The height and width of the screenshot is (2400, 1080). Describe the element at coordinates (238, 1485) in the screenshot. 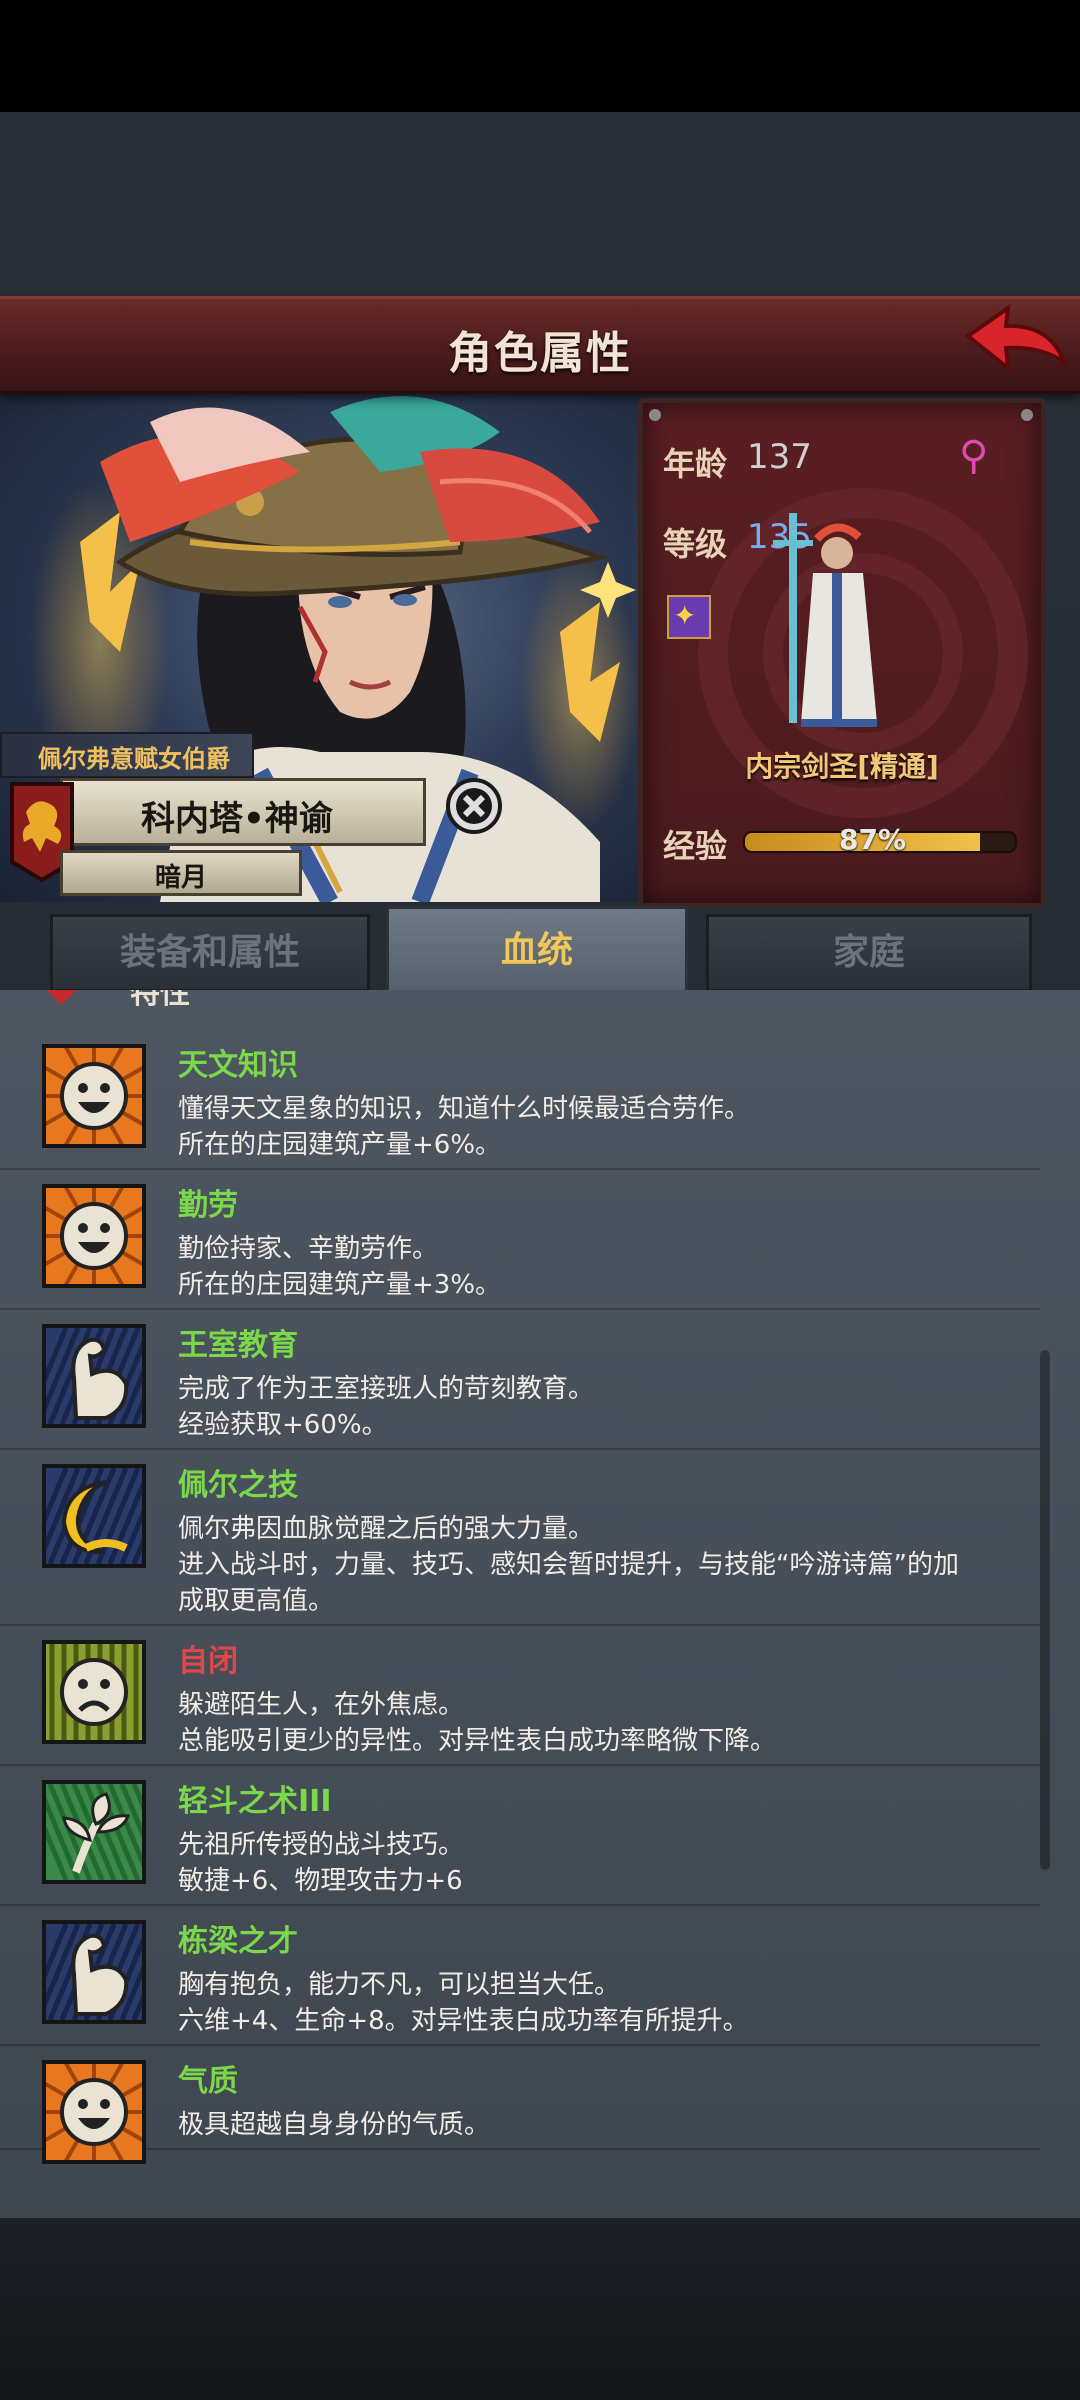

I see `trait-name: 佩尔之技` at that location.